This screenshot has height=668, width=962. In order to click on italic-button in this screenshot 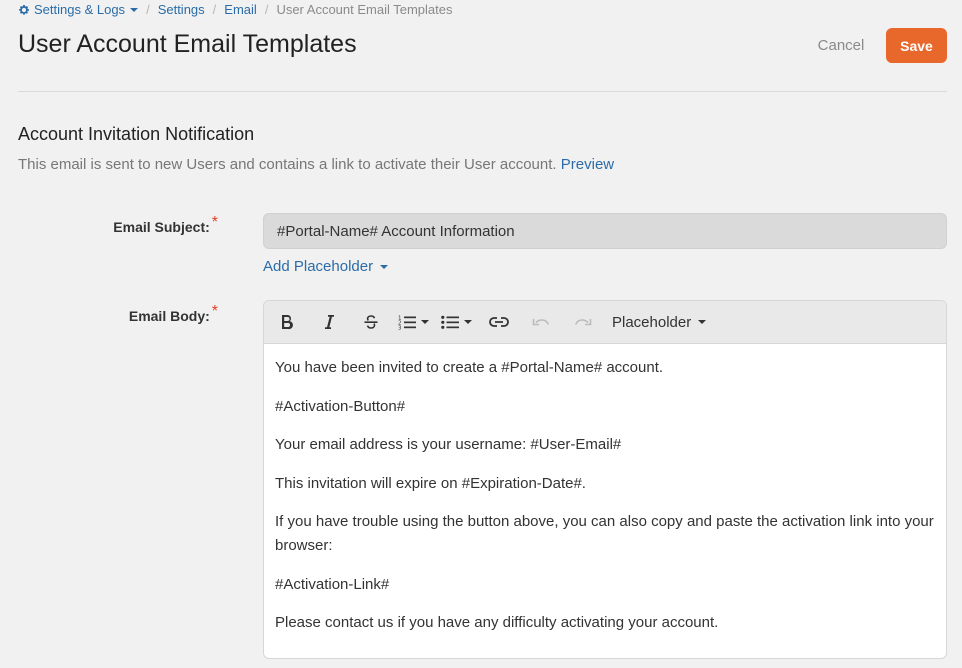, I will do `click(329, 322)`.